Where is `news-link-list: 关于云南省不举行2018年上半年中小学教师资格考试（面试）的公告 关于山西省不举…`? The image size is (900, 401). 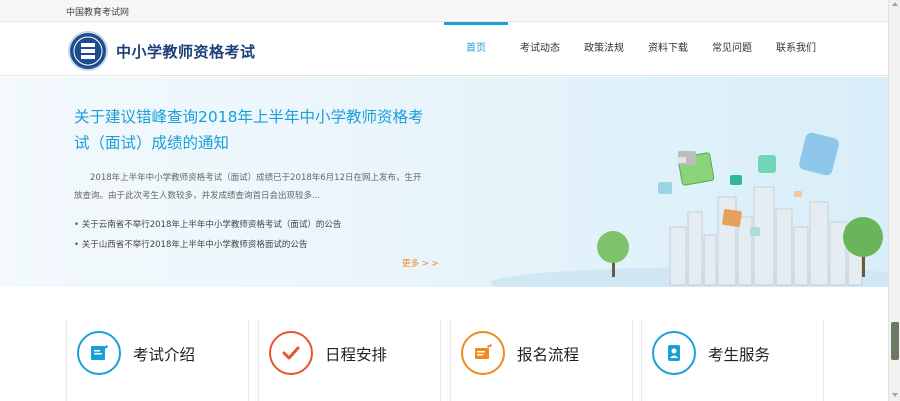 news-link-list: 关于云南省不举行2018年上半年中小学教师资格考试（面试）的公告 关于山西省不举… is located at coordinates (254, 235).